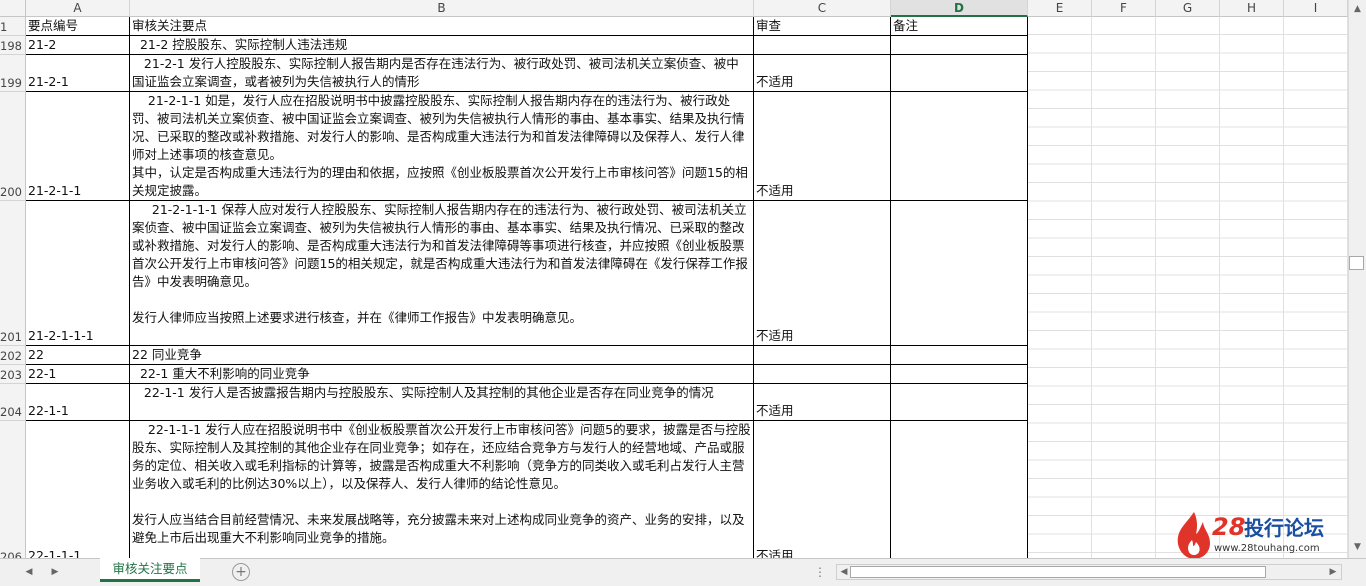  Describe the element at coordinates (53, 25) in the screenshot. I see `header-cell-id-text: 要点编号` at that location.